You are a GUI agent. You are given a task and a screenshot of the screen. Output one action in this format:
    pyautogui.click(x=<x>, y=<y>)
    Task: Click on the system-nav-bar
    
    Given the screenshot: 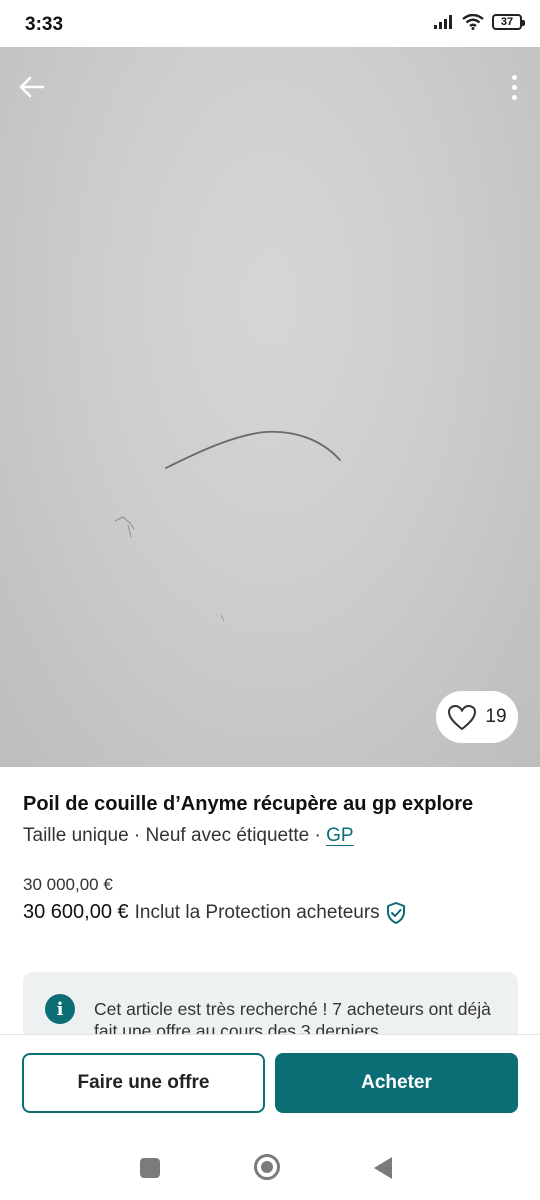 What is the action you would take?
    pyautogui.click(x=270, y=1167)
    